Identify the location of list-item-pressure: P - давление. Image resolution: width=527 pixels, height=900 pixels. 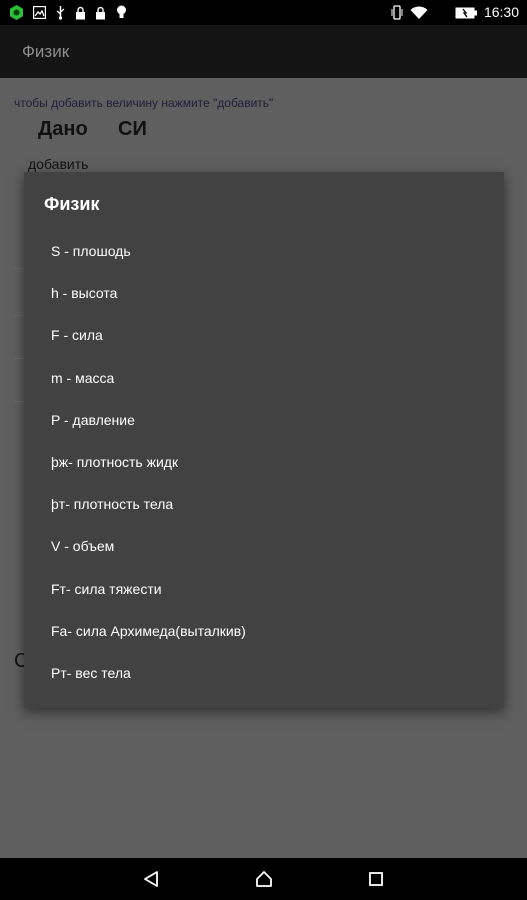
(264, 420).